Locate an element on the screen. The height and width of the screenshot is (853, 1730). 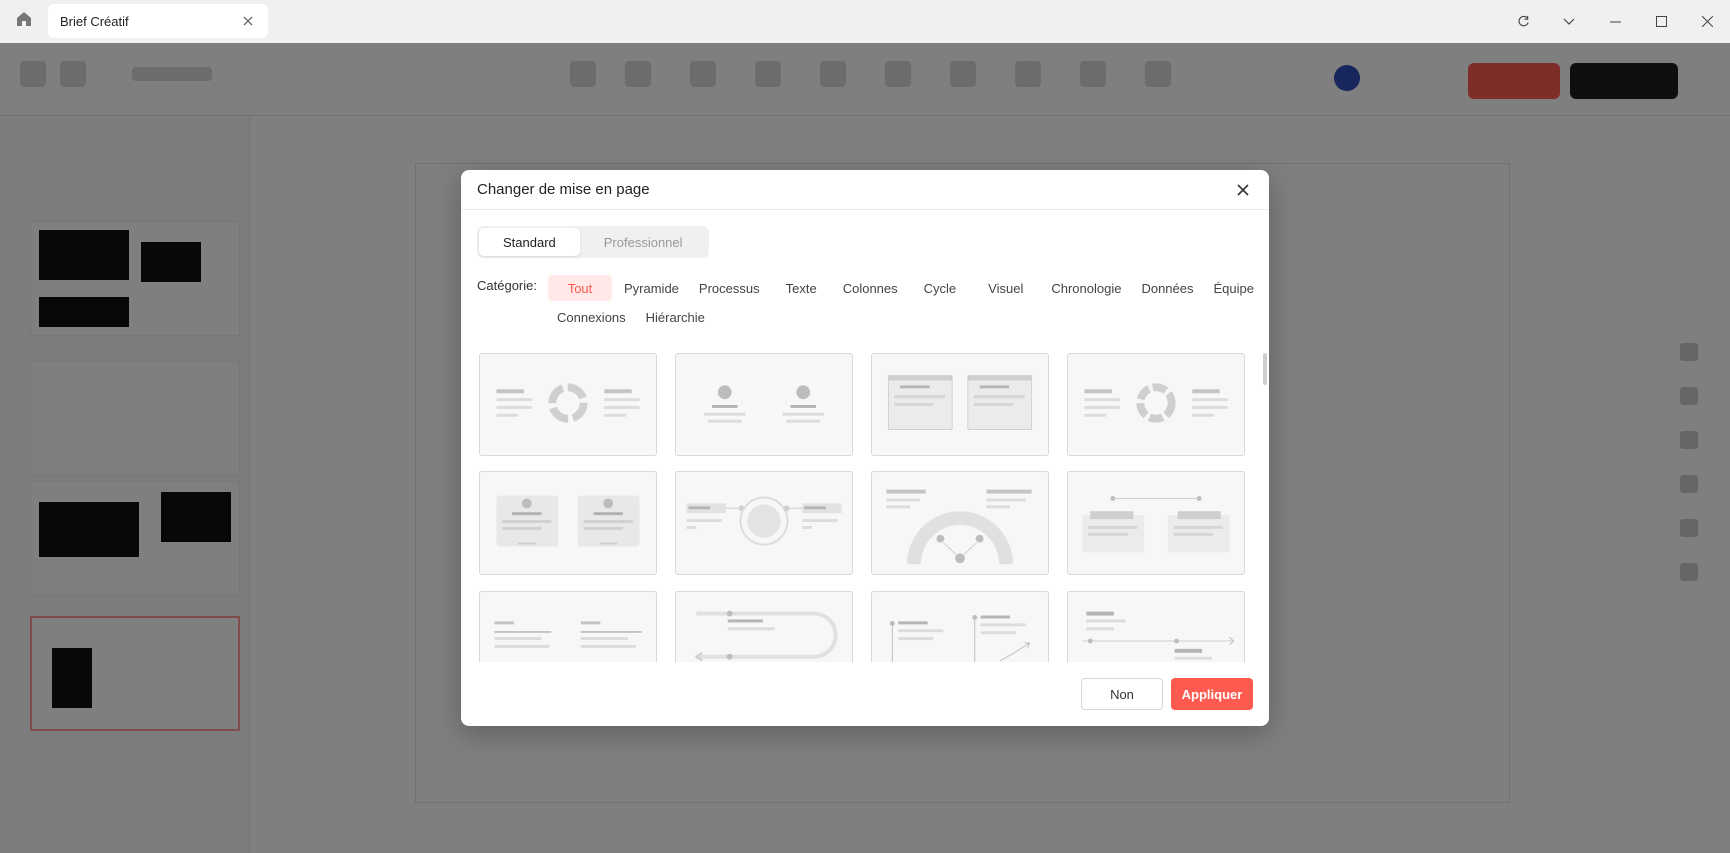
category-processus: Processus is located at coordinates (729, 288).